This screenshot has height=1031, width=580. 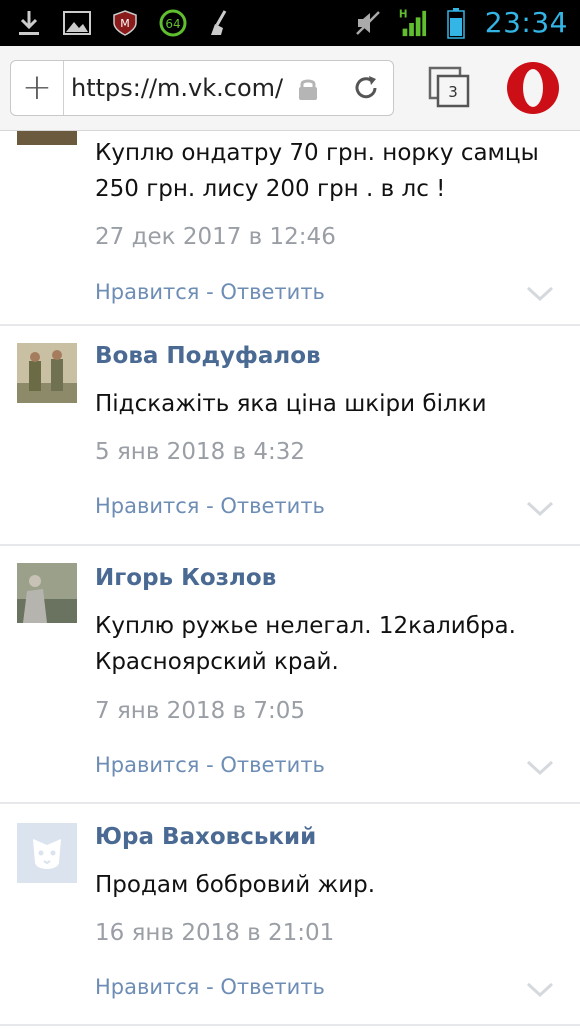 I want to click on tabs-count: 3, so click(x=453, y=92).